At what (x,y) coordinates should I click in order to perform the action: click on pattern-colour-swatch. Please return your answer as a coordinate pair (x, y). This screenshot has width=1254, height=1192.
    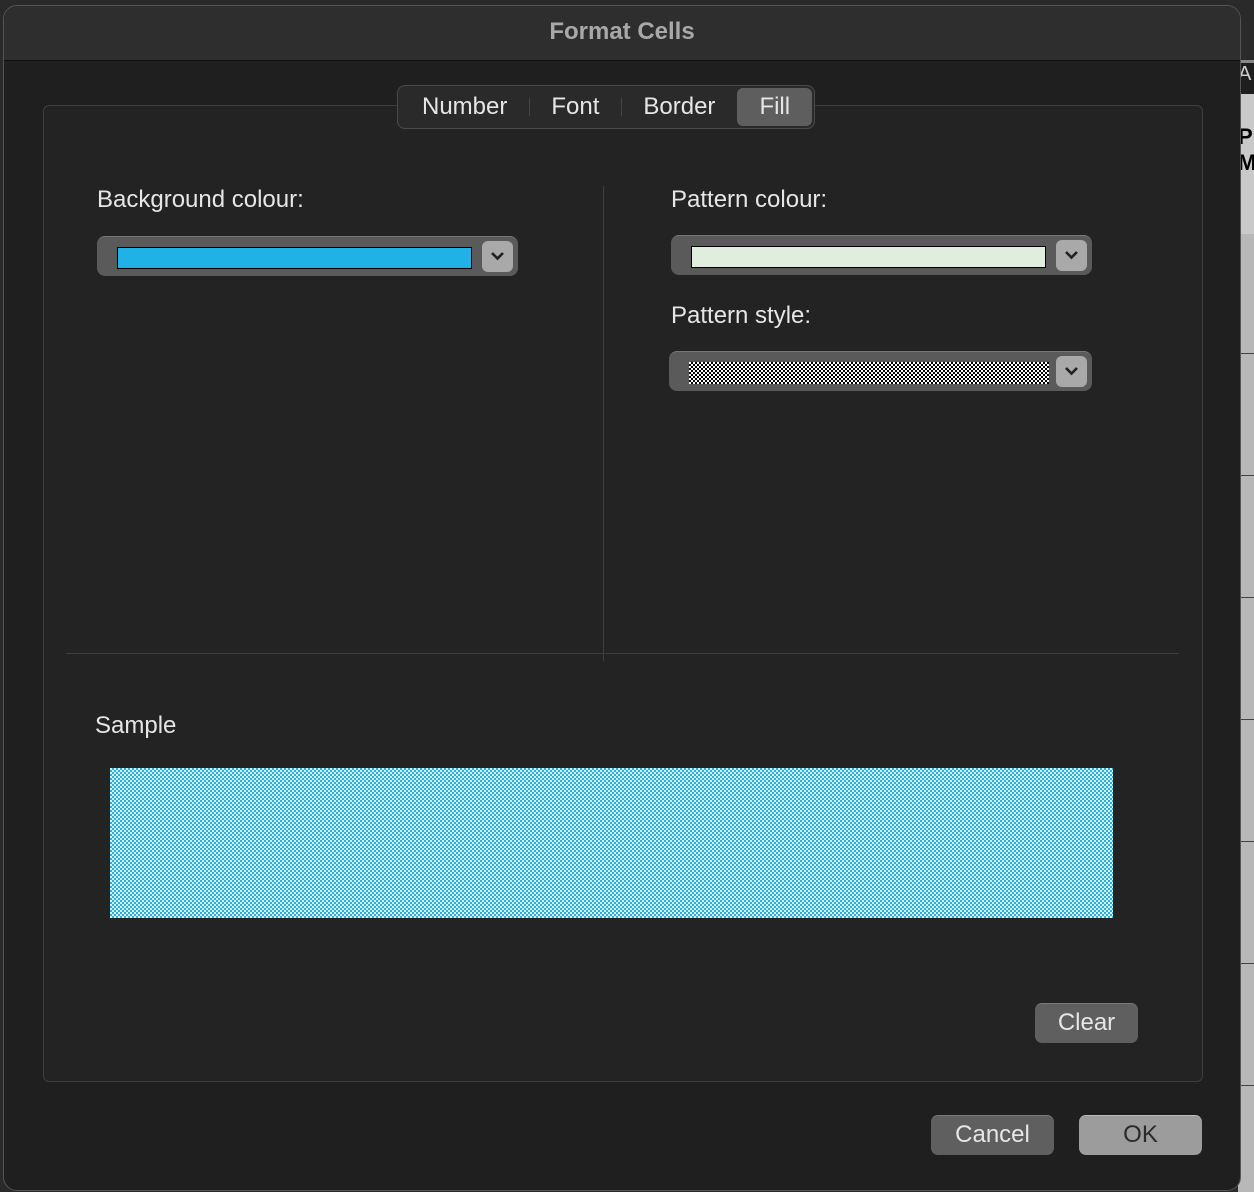
    Looking at the image, I should click on (868, 257).